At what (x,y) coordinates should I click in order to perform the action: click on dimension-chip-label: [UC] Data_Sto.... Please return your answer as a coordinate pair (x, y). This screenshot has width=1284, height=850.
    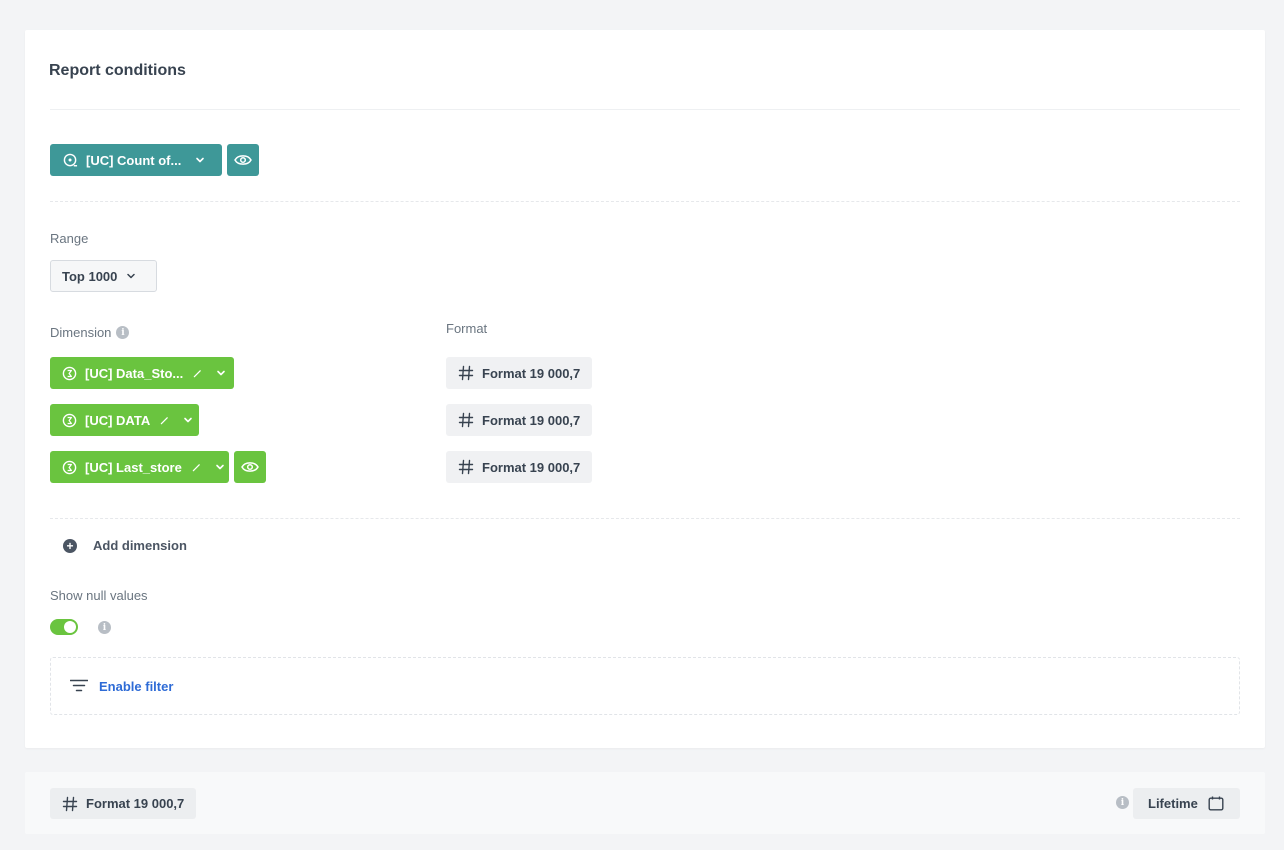
    Looking at the image, I should click on (134, 373).